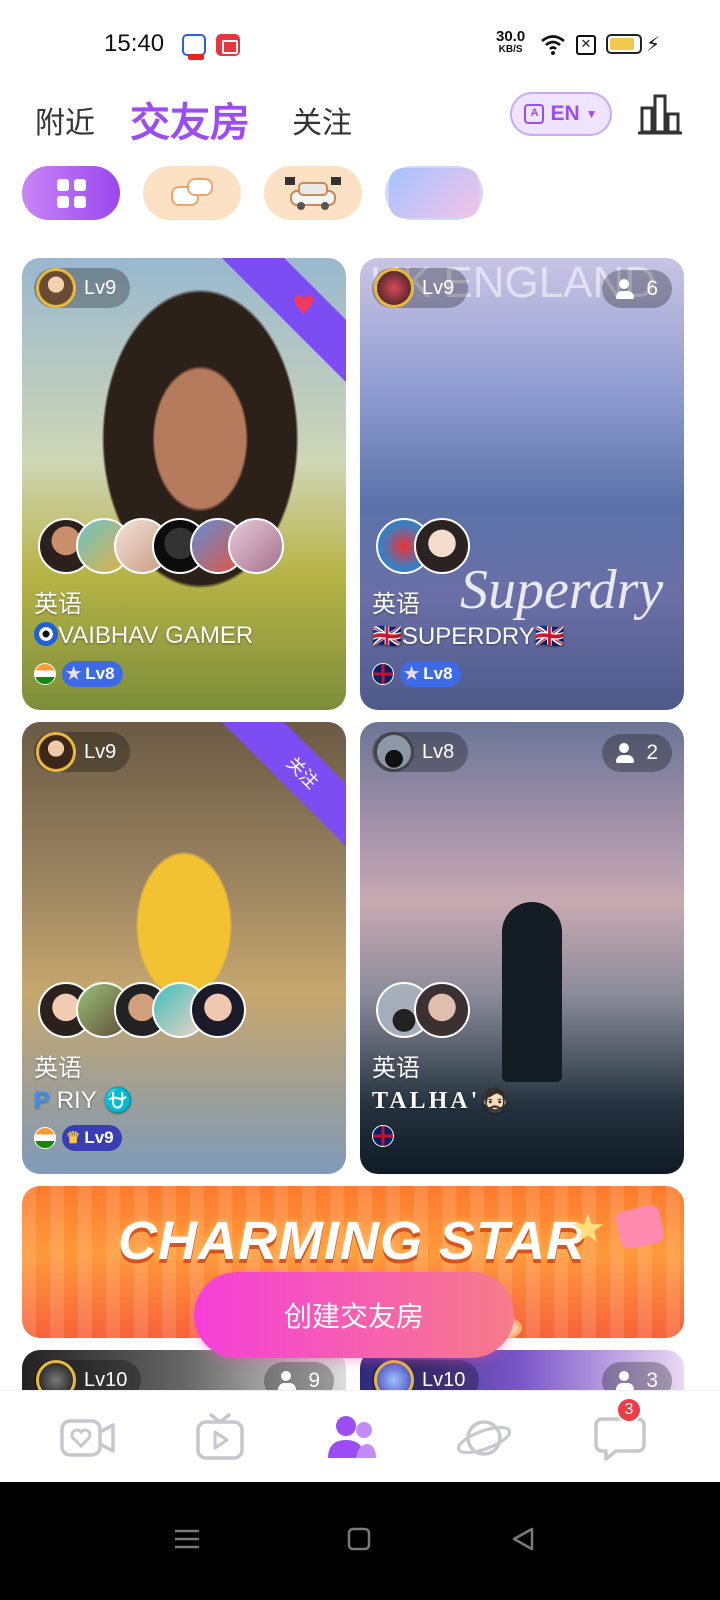  Describe the element at coordinates (156, 635) in the screenshot. I see `room-name-text: VAIBHAV GAMER` at that location.